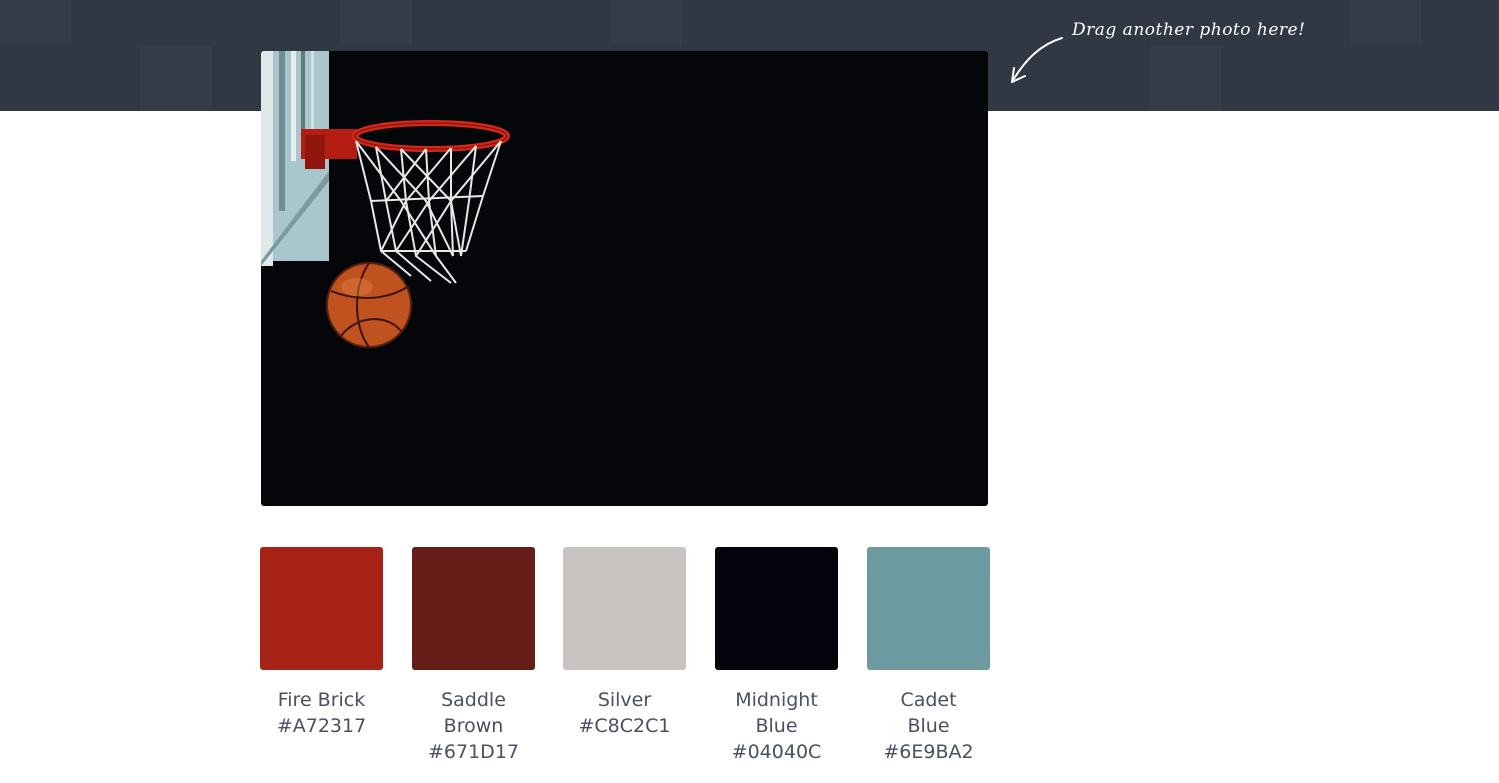  What do you see at coordinates (1189, 30) in the screenshot?
I see `drag-photo-hint: Drag another photo here!` at bounding box center [1189, 30].